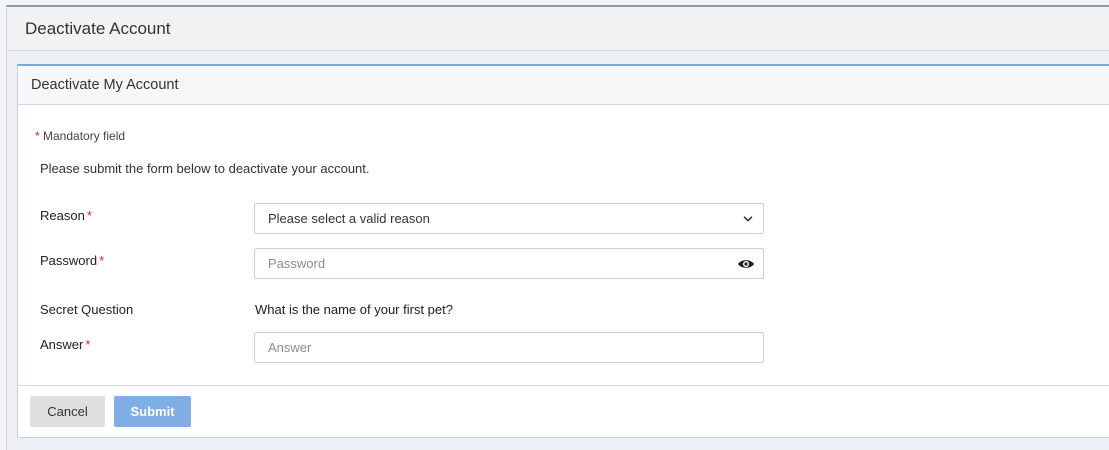  What do you see at coordinates (87, 309) in the screenshot?
I see `secret-question-label: Secret Question` at bounding box center [87, 309].